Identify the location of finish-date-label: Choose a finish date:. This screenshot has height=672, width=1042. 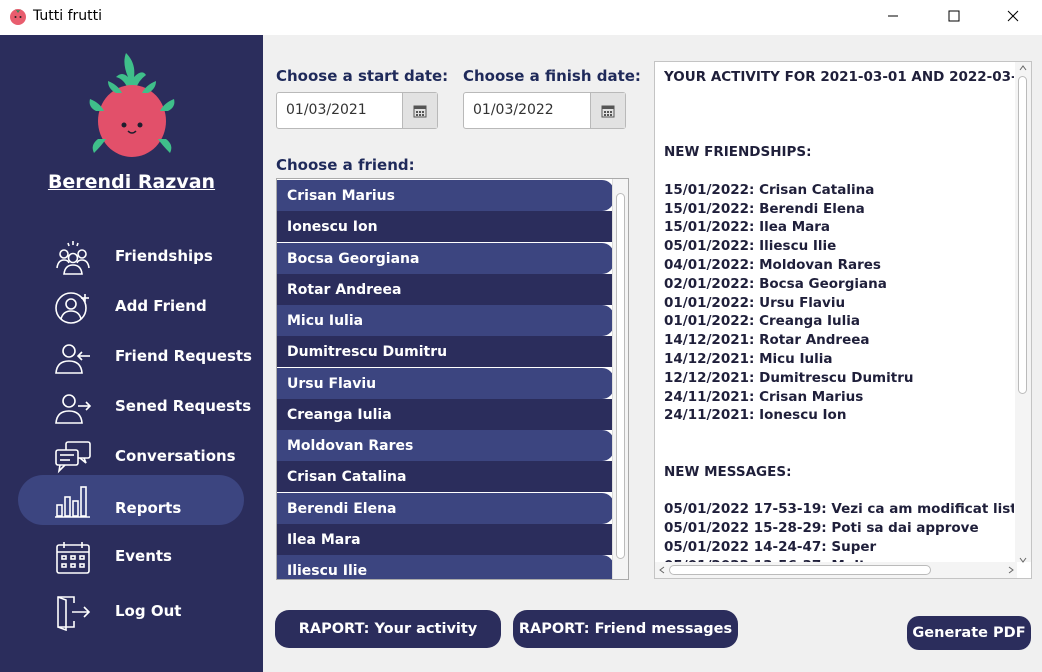
(552, 76).